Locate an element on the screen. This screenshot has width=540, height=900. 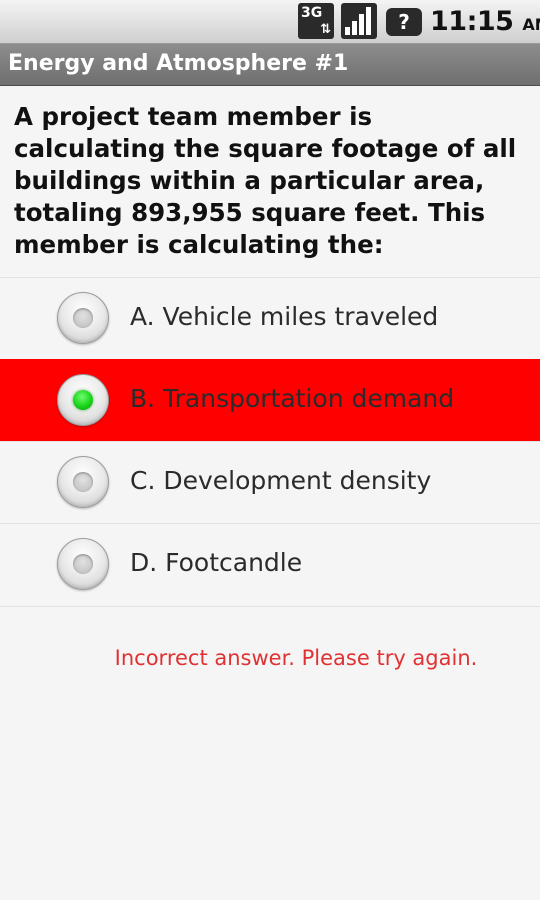
option-d: D. Footcandle is located at coordinates (270, 564).